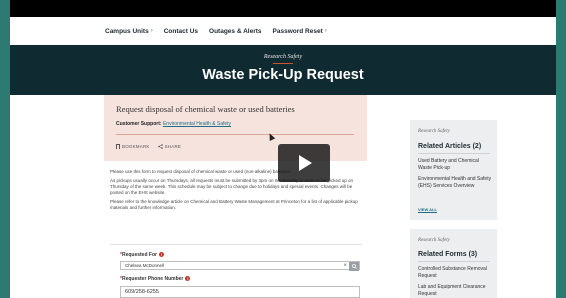  Describe the element at coordinates (236, 244) in the screenshot. I see `form-divider` at that location.